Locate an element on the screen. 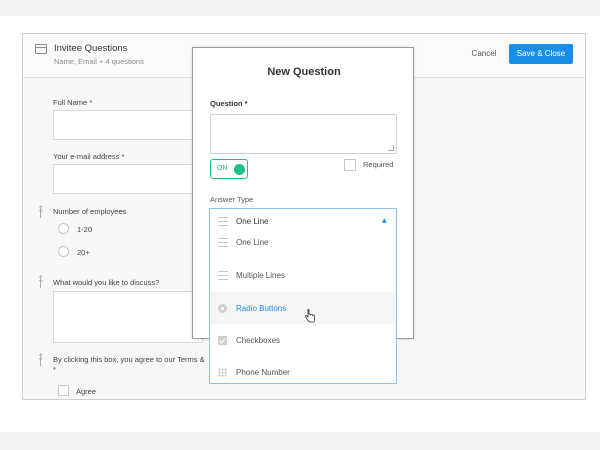 This screenshot has height=450, width=600. cancel-button: Cancel is located at coordinates (484, 54).